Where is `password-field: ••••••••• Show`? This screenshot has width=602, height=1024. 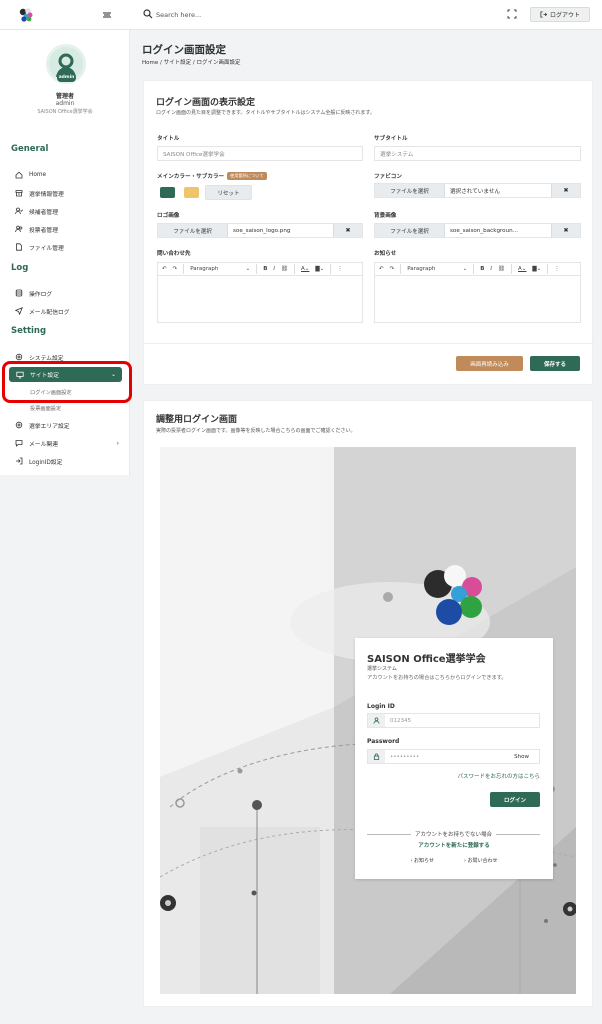 password-field: ••••••••• Show is located at coordinates (453, 756).